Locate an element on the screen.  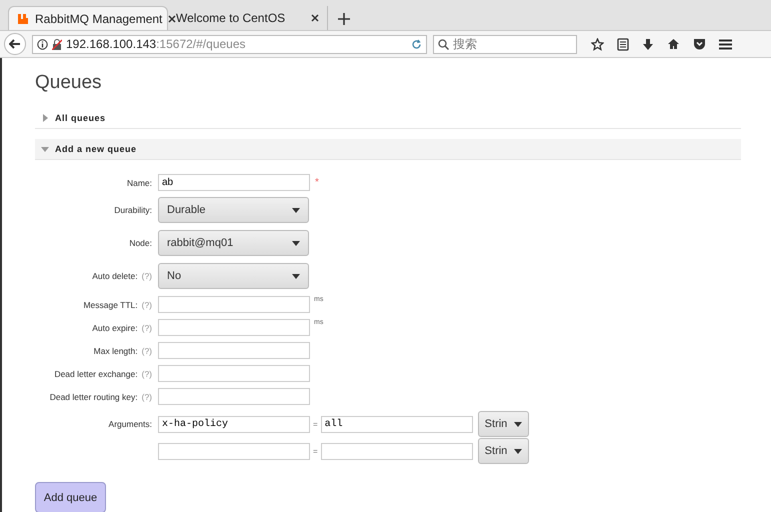
back-button is located at coordinates (15, 44).